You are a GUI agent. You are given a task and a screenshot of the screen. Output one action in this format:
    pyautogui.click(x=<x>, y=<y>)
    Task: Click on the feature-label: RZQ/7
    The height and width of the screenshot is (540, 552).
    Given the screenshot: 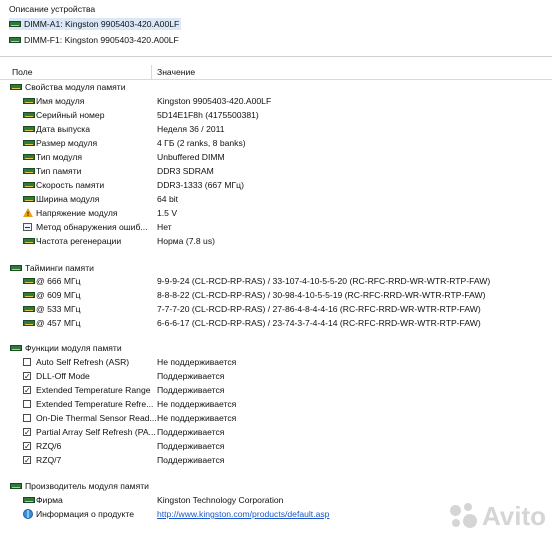 What is the action you would take?
    pyautogui.click(x=49, y=460)
    